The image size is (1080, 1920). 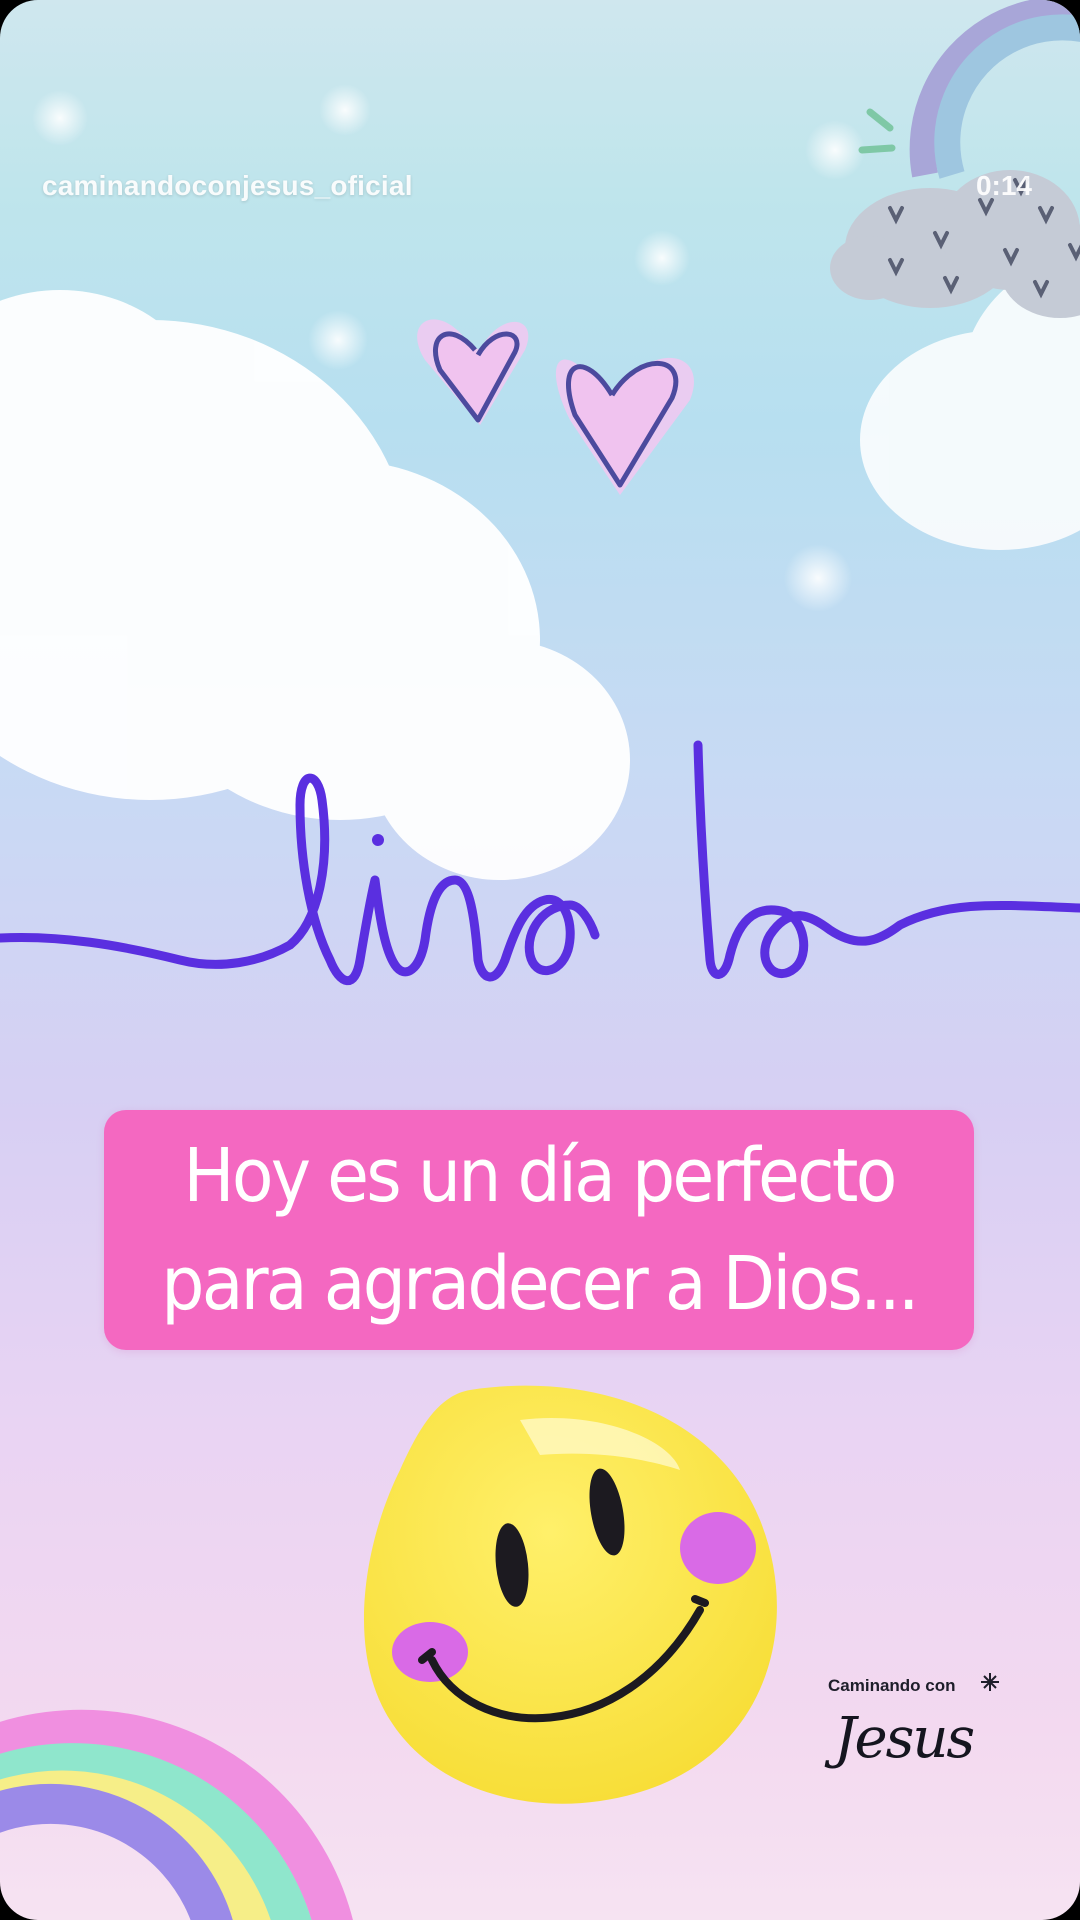 I want to click on caption-line-1: Hoy es un día perfecto, so click(x=540, y=1176).